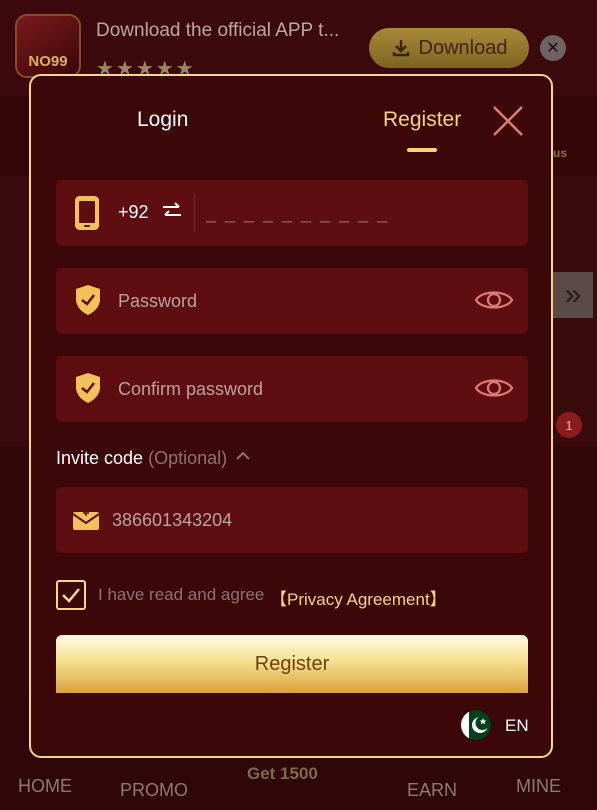  What do you see at coordinates (288, 389) in the screenshot?
I see `confirm-password-input` at bounding box center [288, 389].